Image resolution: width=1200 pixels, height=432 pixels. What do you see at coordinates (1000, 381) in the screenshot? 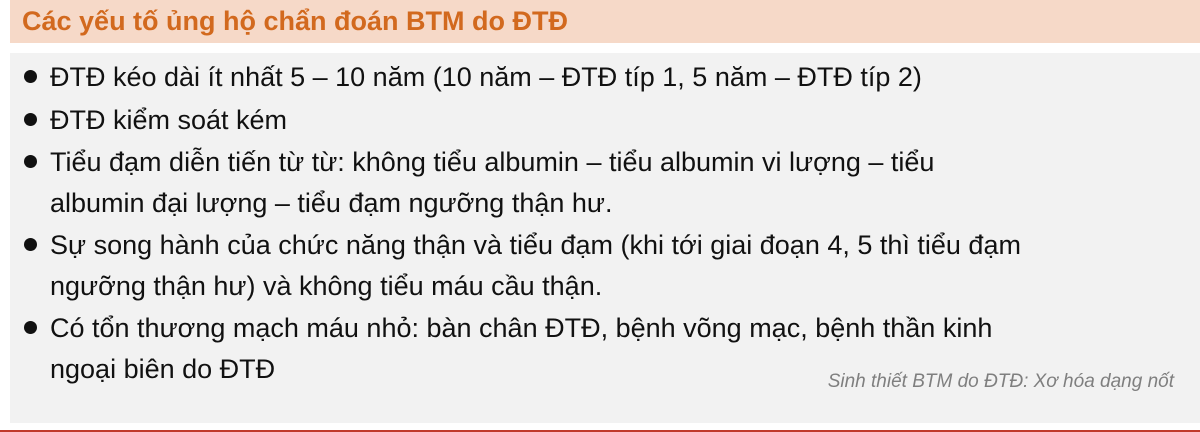
I see `image-caption: Sinh thiết BTM do ĐTĐ: Xơ hóa dạng nốt` at bounding box center [1000, 381].